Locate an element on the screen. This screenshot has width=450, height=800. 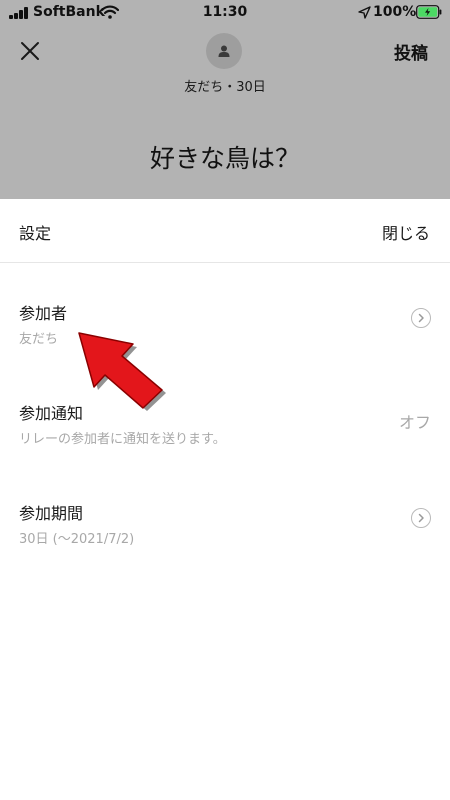
setting-row-period: 参加期間 30日 (～2021/7/2) is located at coordinates (225, 524).